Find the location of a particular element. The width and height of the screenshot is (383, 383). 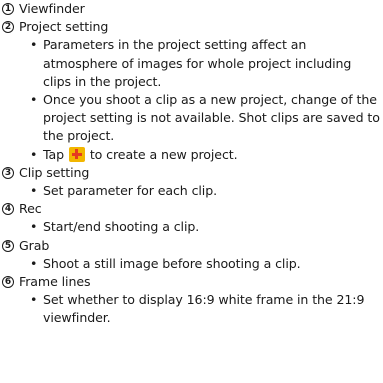

section-title-rec: Rec is located at coordinates (30, 209).